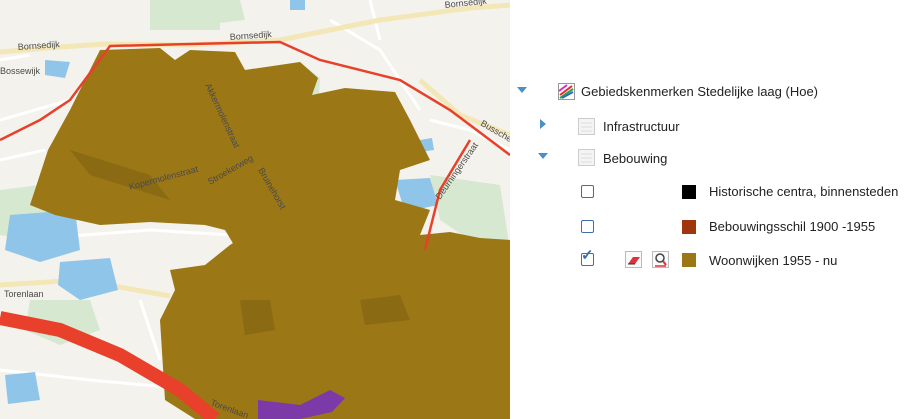 Image resolution: width=910 pixels, height=419 pixels. Describe the element at coordinates (792, 226) in the screenshot. I see `class-label: Bebouwingsschil 1900 -1955` at that location.